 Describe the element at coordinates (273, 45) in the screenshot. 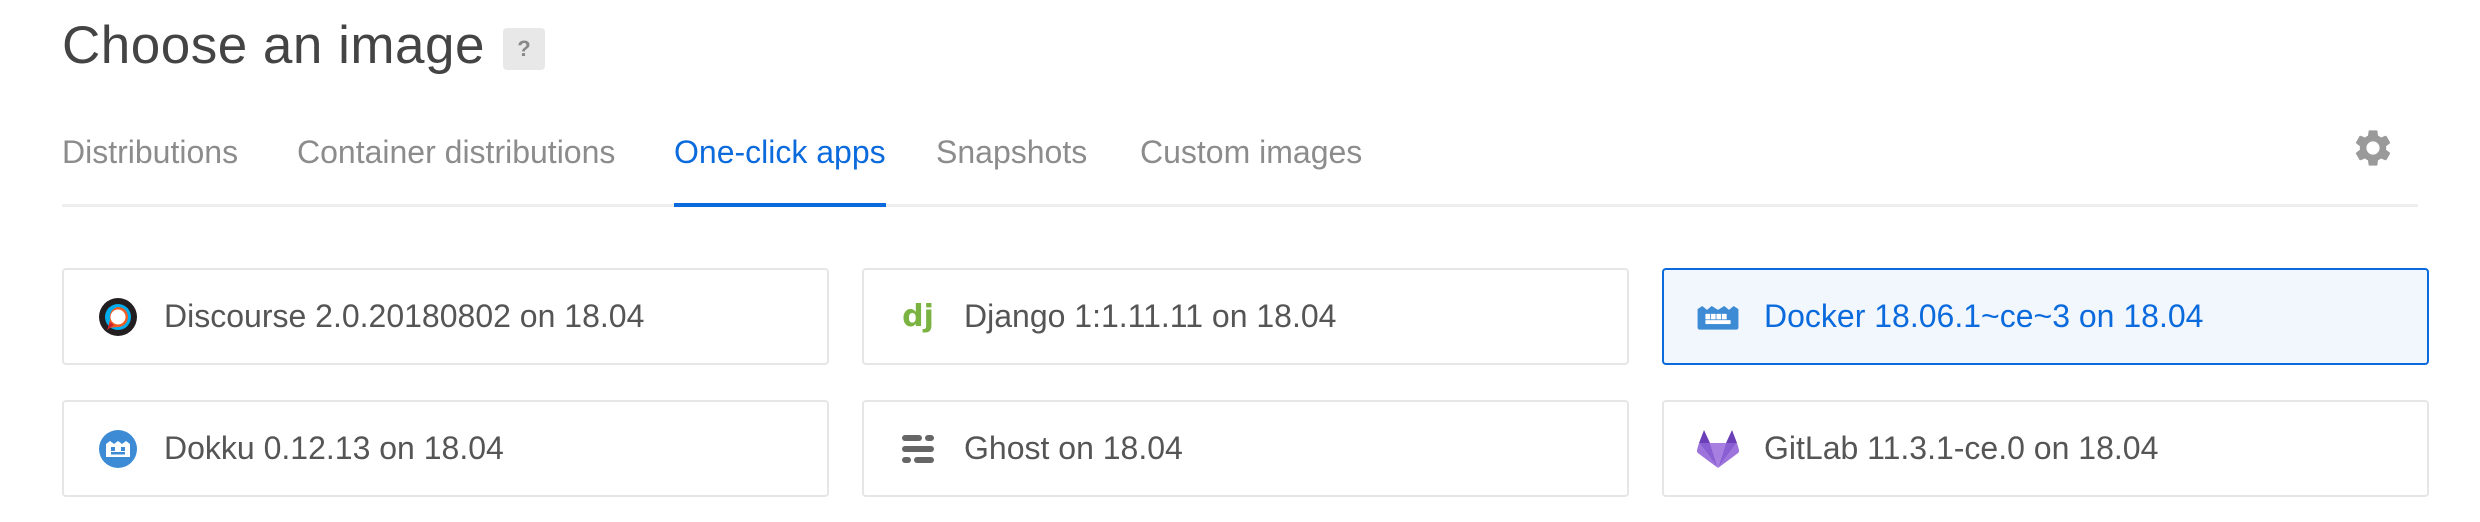

I see `page-title: Choose an image` at that location.